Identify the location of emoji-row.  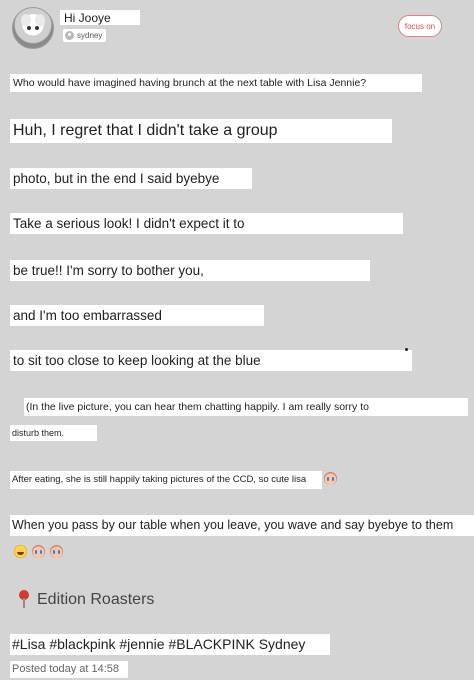
(37, 553).